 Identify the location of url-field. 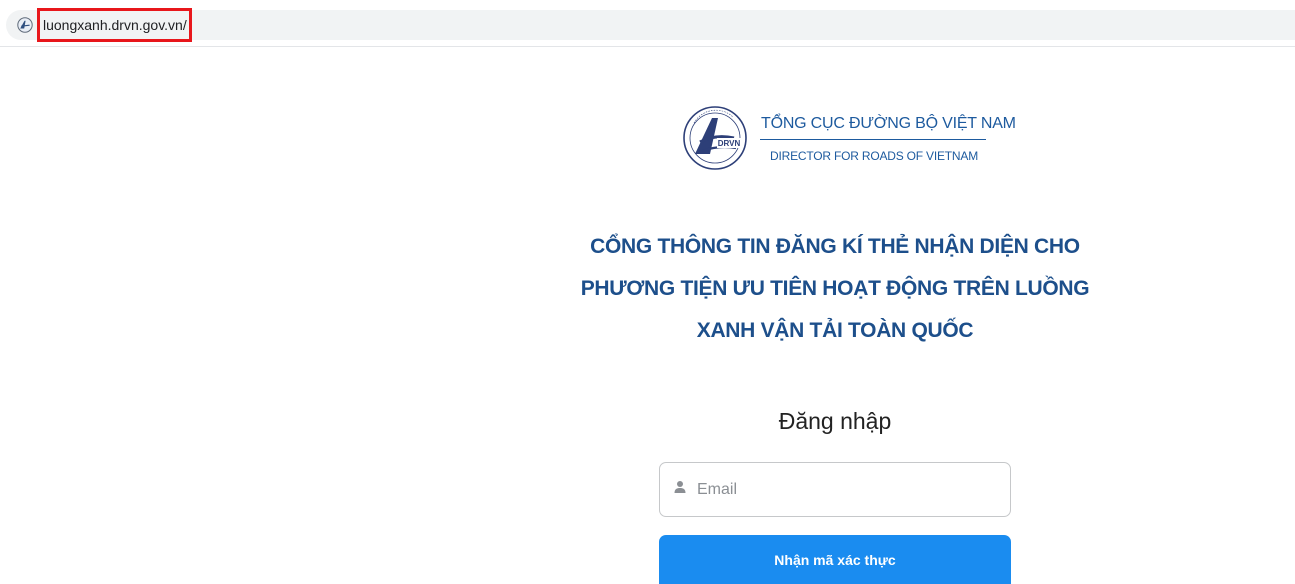
(650, 25).